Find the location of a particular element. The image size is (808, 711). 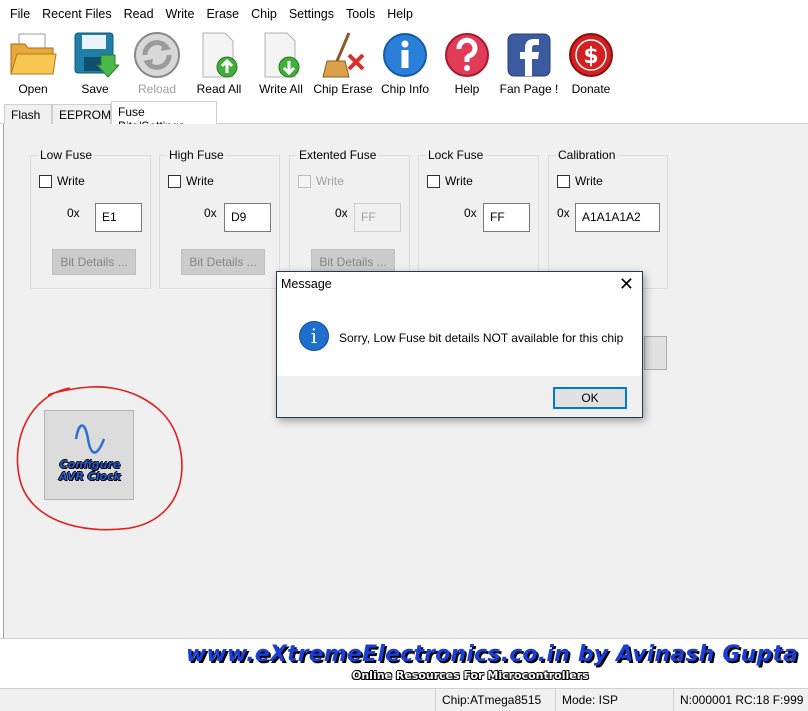

fan-page-button: Fan Page ! is located at coordinates (529, 63).